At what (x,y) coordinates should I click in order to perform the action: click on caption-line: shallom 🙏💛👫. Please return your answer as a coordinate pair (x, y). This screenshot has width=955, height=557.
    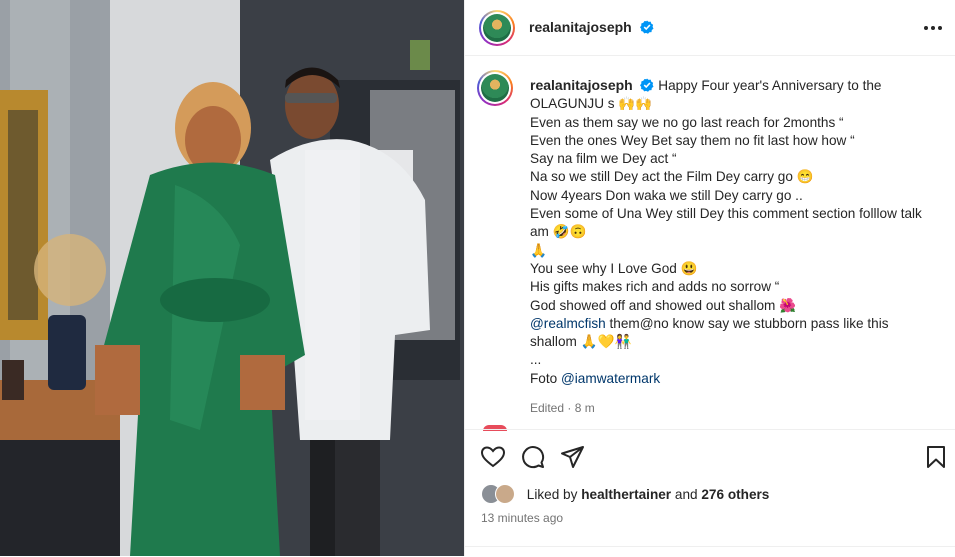
    Looking at the image, I should click on (581, 342).